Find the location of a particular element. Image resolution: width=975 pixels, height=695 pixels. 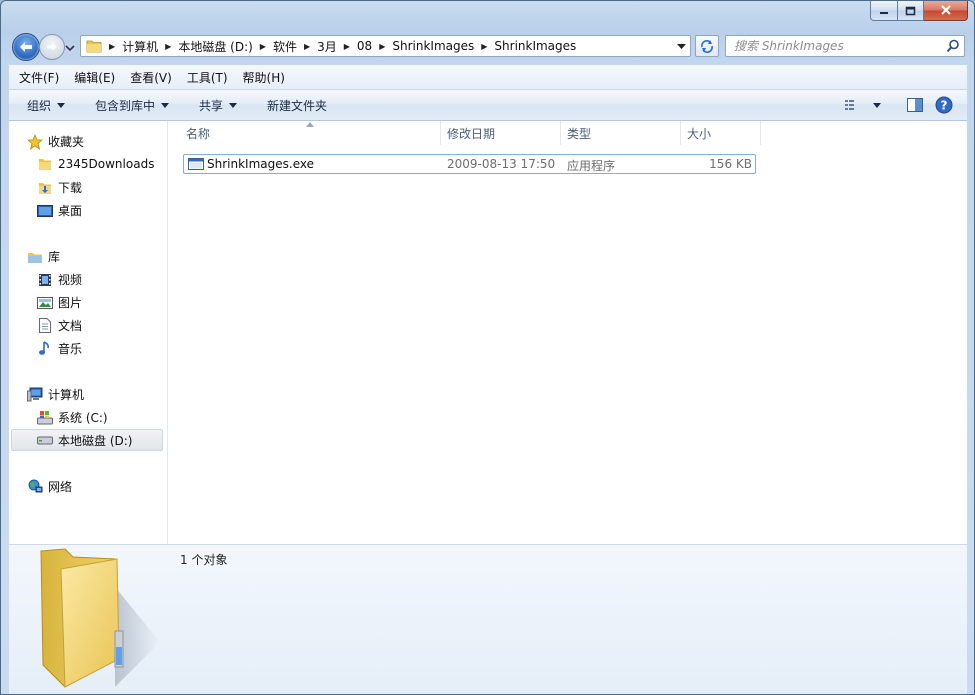

video-icon is located at coordinates (45, 280).